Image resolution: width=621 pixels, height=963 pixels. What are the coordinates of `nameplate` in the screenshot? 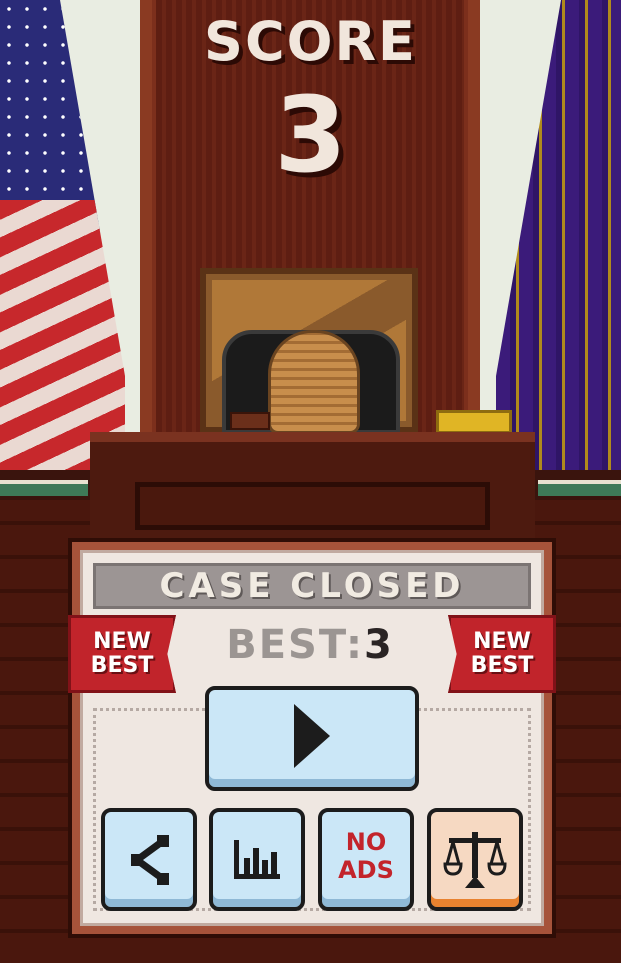 It's located at (474, 422).